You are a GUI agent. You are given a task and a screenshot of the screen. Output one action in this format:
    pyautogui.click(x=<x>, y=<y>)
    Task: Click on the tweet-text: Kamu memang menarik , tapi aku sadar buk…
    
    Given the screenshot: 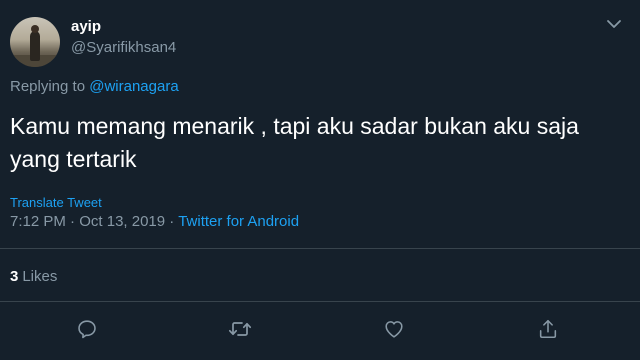 What is the action you would take?
    pyautogui.click(x=294, y=142)
    